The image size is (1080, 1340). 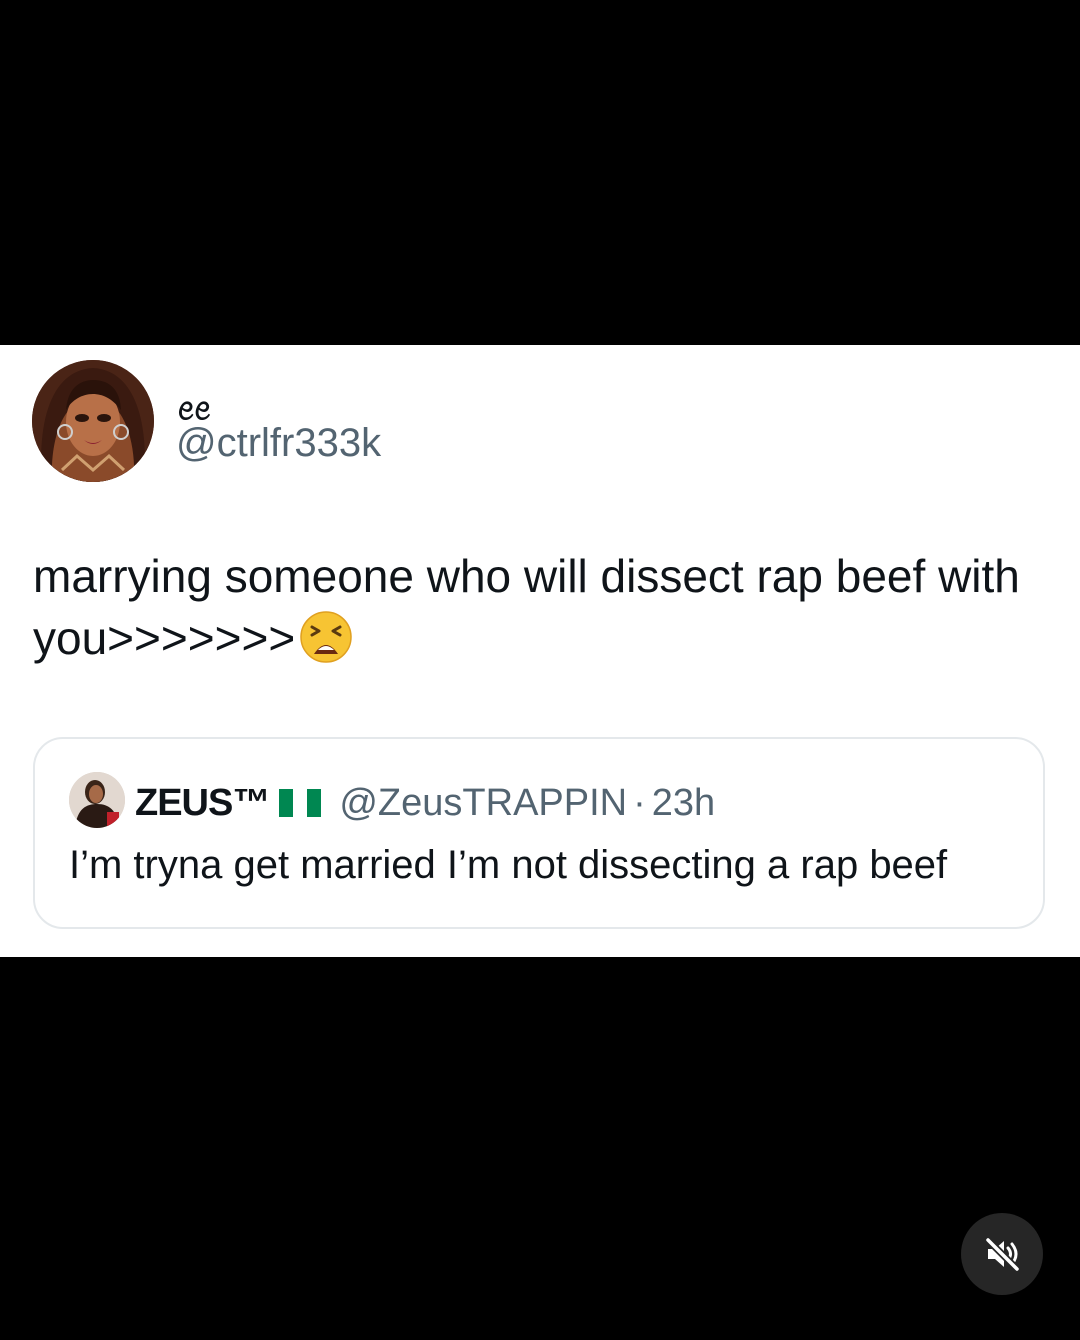 I want to click on quote-header: ZEUS™ @ZeusTRAPPIN · 23h, so click(x=425, y=803).